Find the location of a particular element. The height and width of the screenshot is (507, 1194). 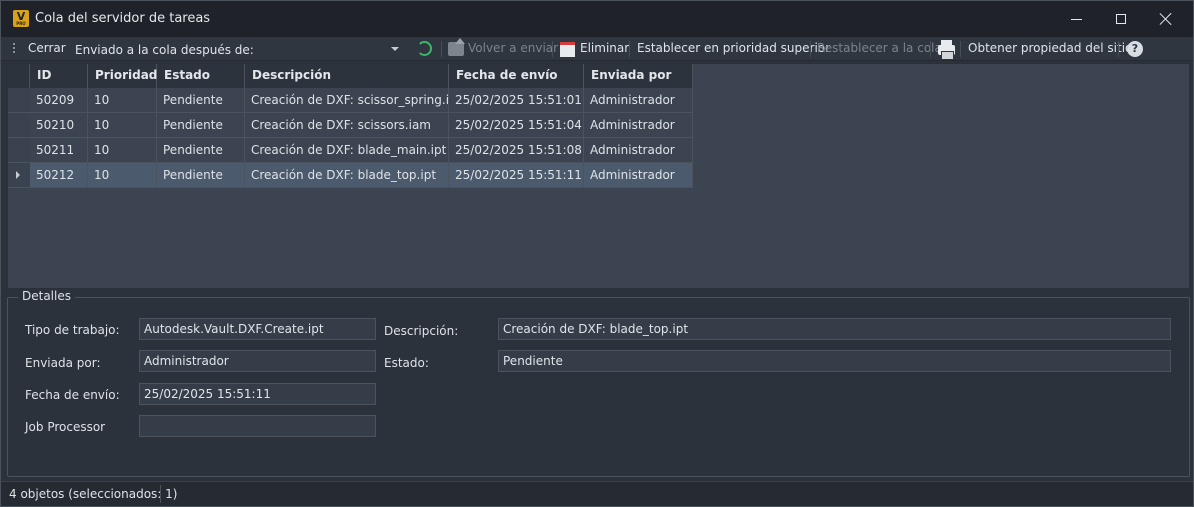

submitted-by-label: Enviada por: is located at coordinates (63, 363).